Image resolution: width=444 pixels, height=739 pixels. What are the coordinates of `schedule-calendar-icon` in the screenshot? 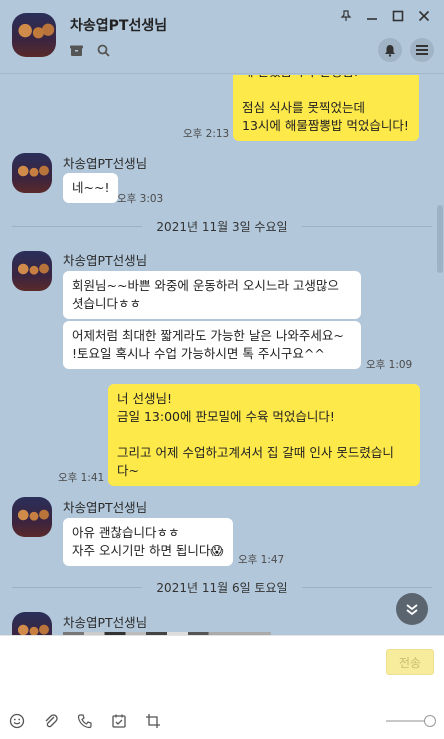 It's located at (119, 723).